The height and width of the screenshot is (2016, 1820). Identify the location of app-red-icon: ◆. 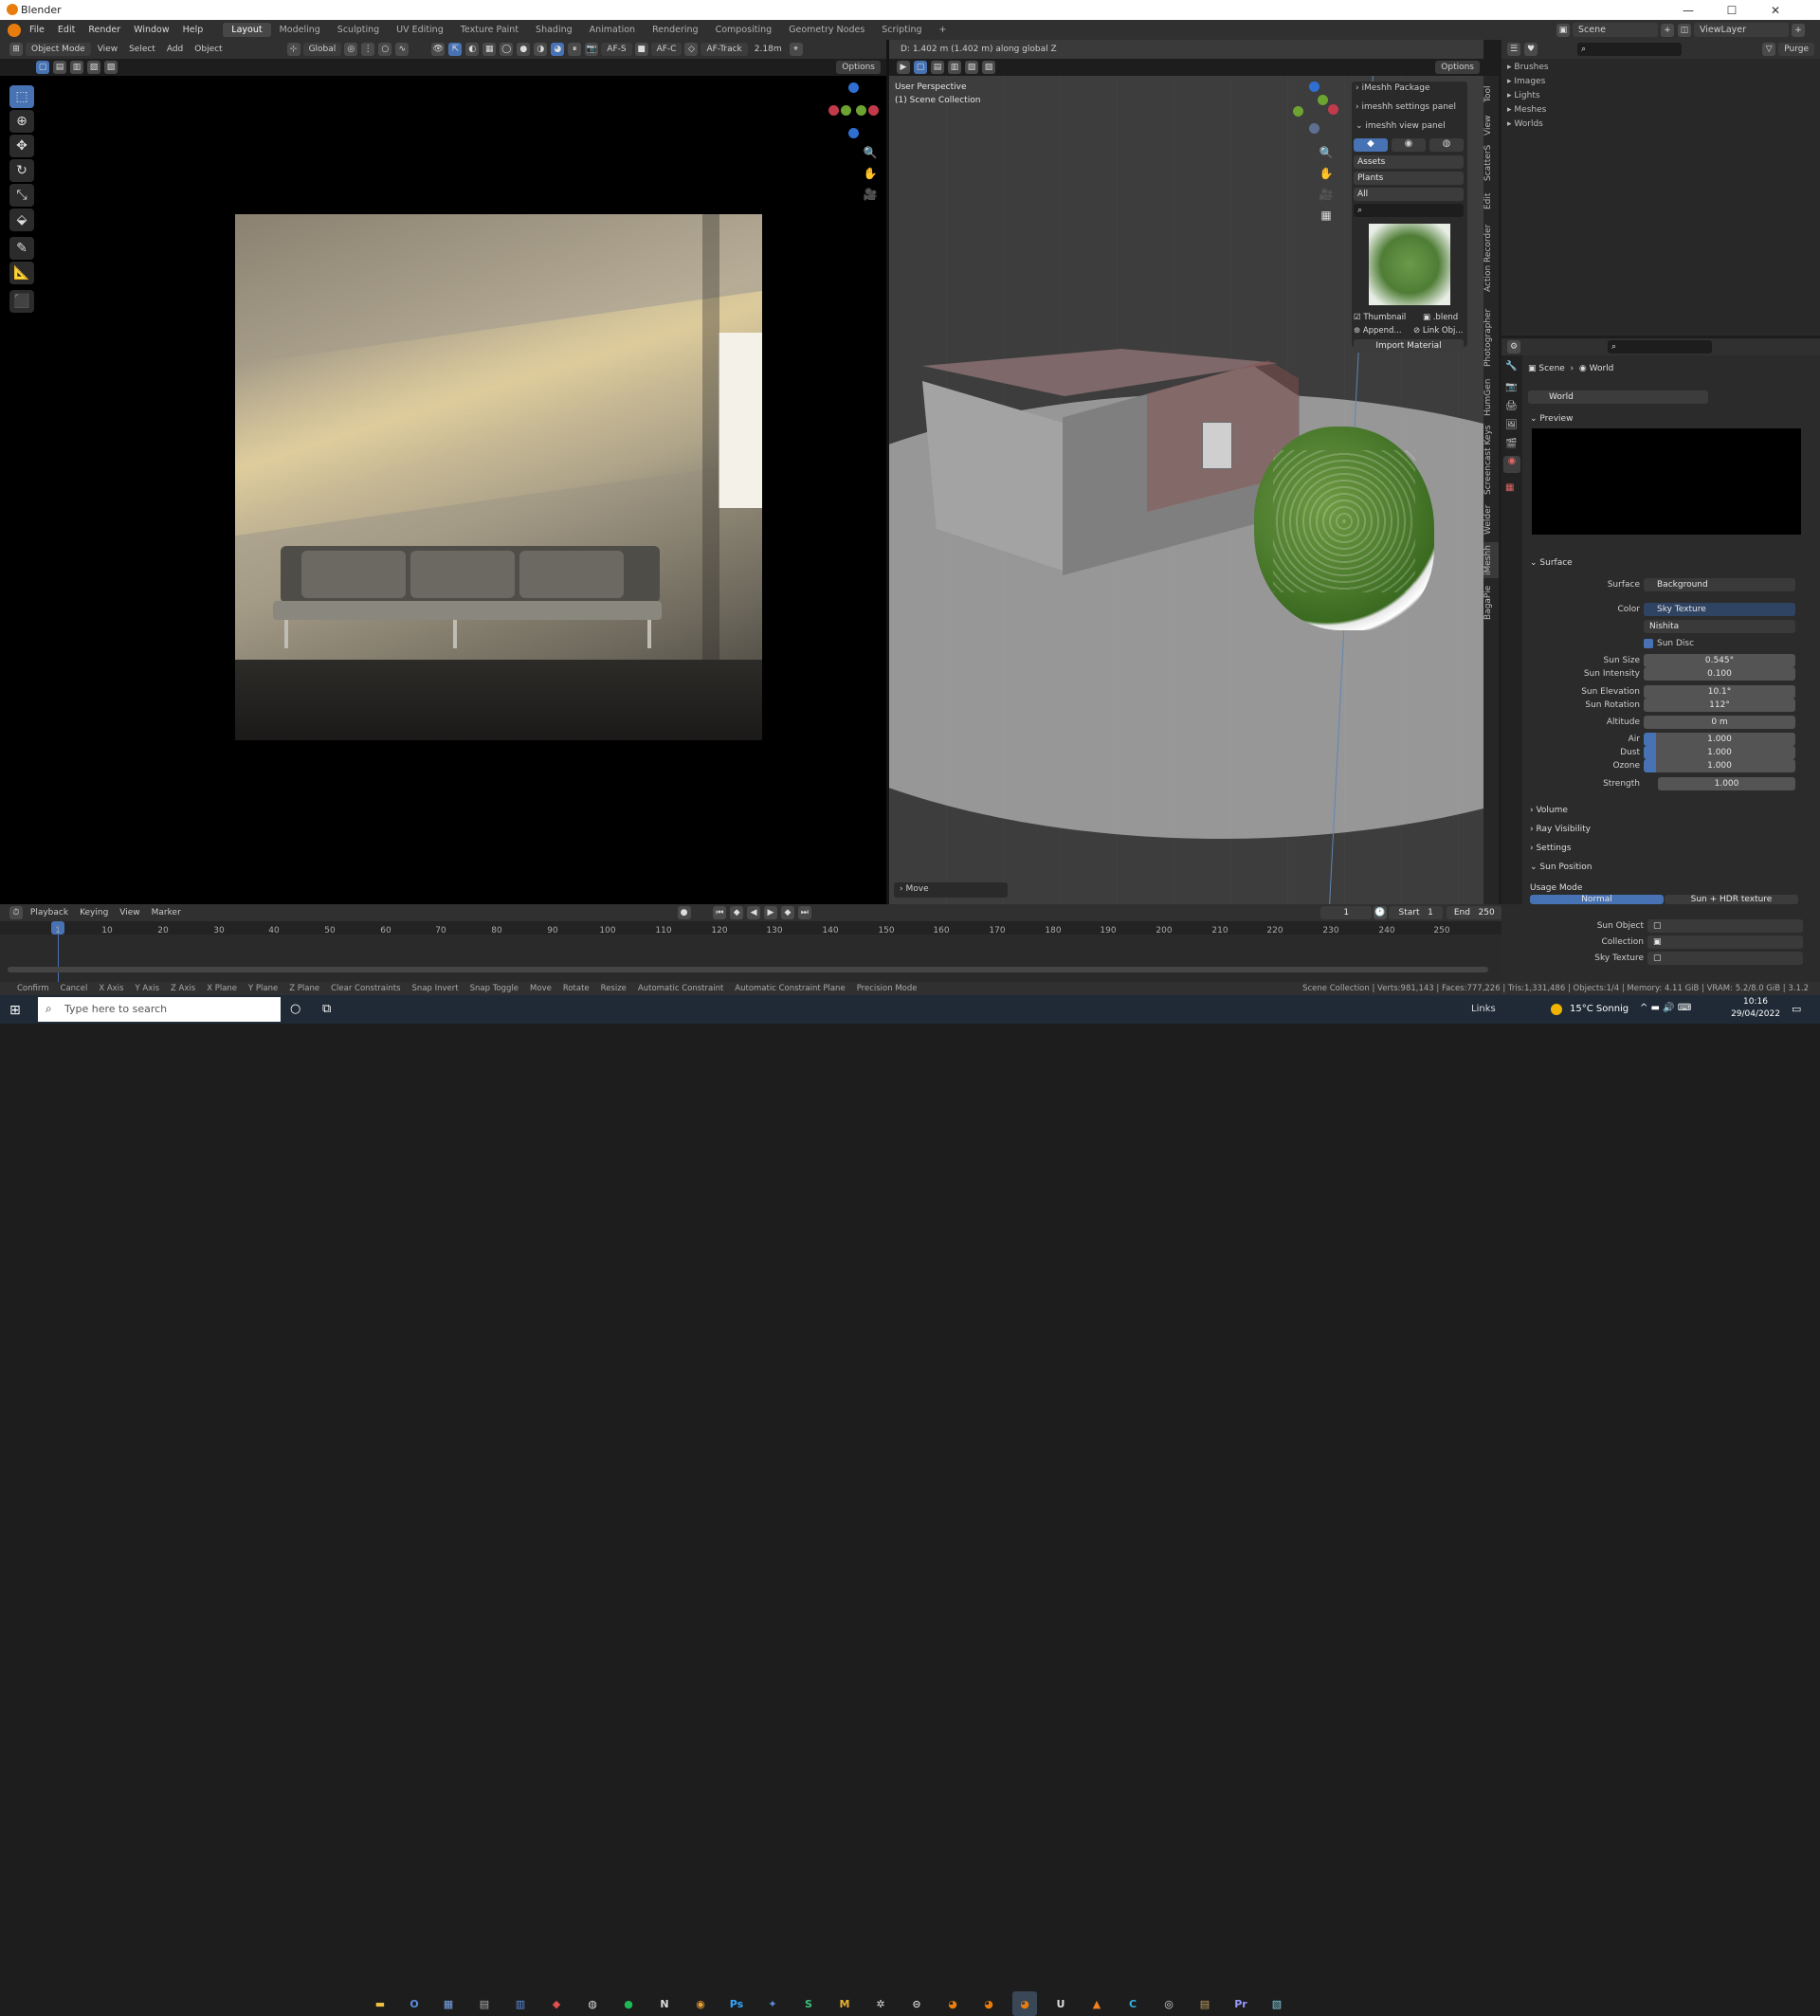
(556, 2003).